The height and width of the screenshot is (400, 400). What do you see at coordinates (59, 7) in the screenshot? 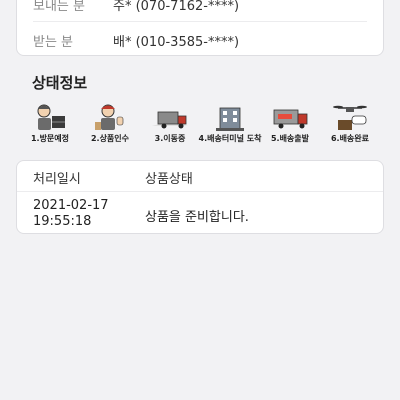
I see `sender-label: 보내는 분` at bounding box center [59, 7].